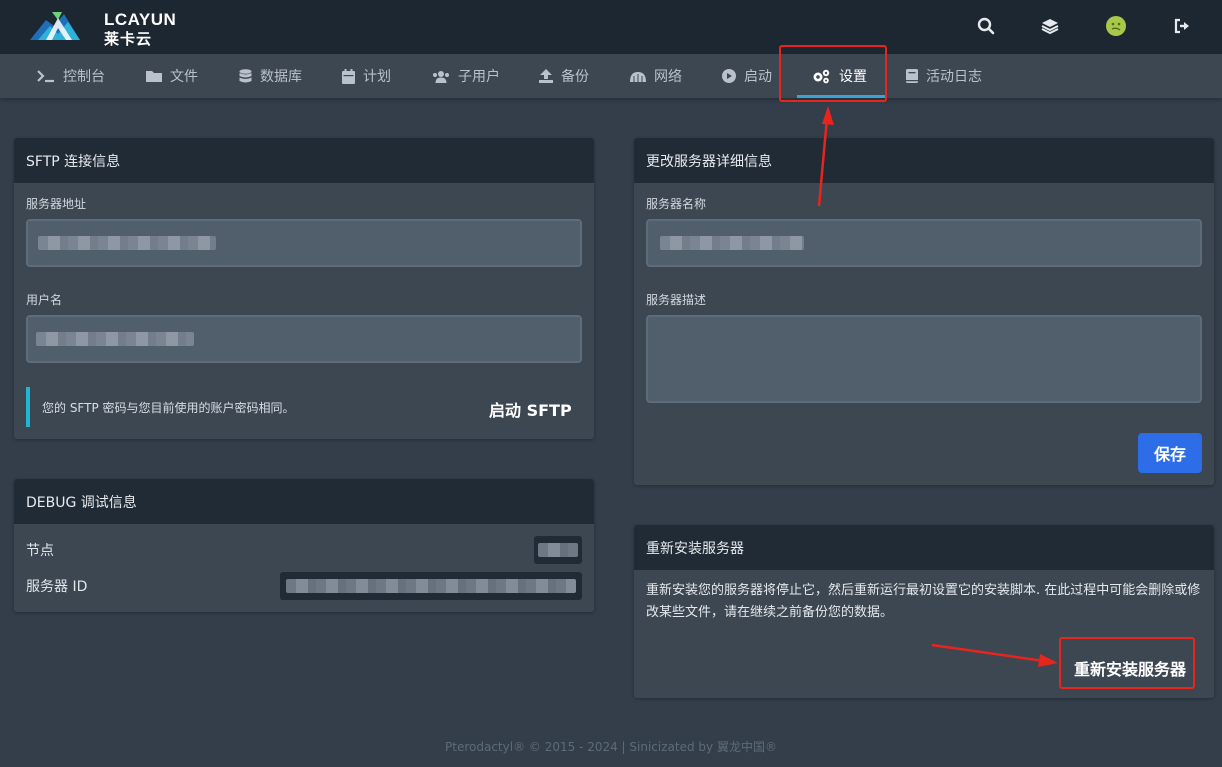 The width and height of the screenshot is (1222, 767). What do you see at coordinates (304, 160) in the screenshot?
I see `sftp-card-title: SFTP 连接信息` at bounding box center [304, 160].